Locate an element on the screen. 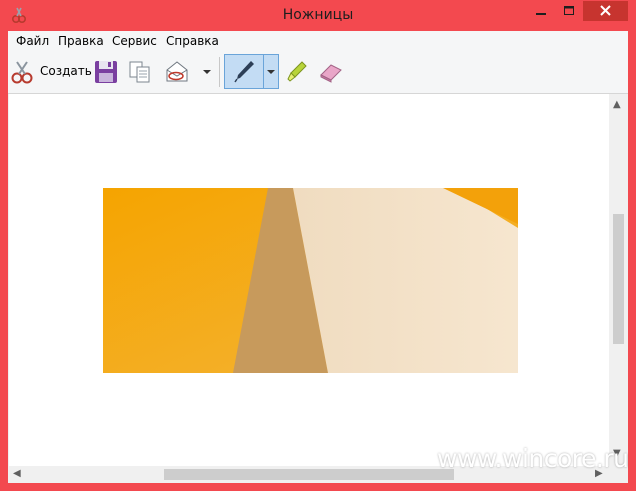 This screenshot has height=491, width=636. scroll-up-arrow-icon: ▲ is located at coordinates (617, 105).